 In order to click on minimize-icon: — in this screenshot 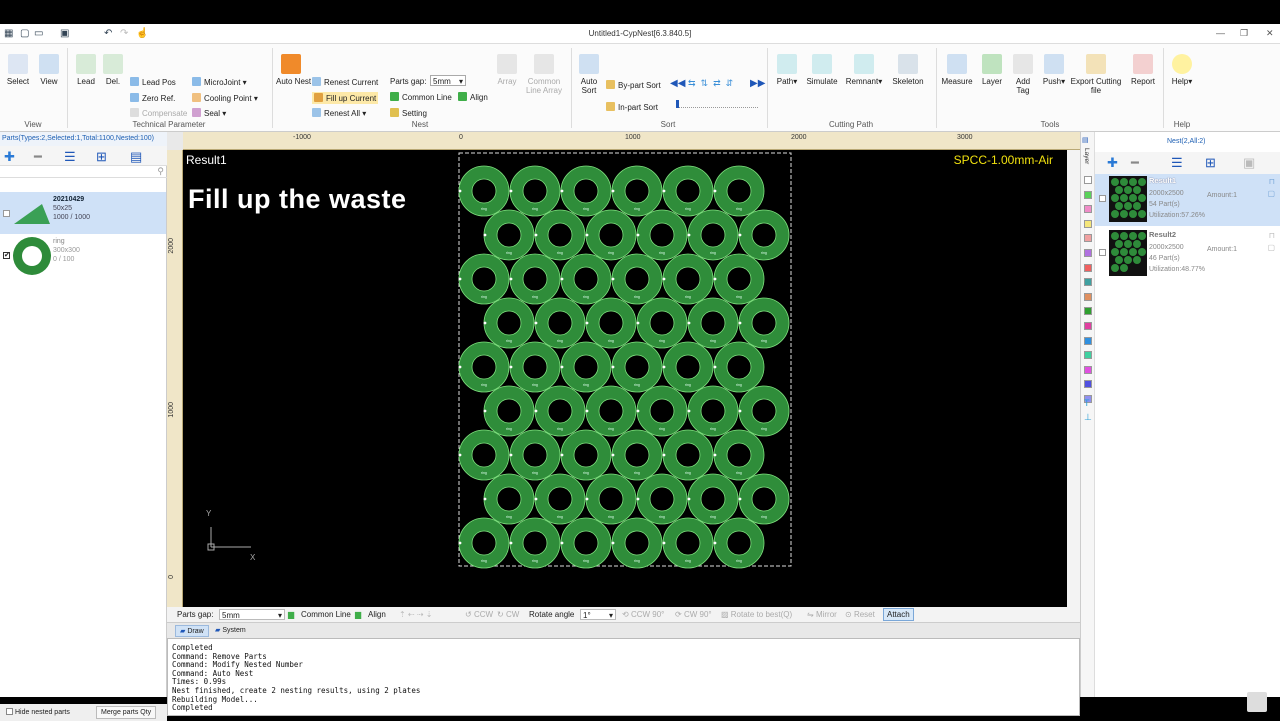, I will do `click(1220, 33)`.